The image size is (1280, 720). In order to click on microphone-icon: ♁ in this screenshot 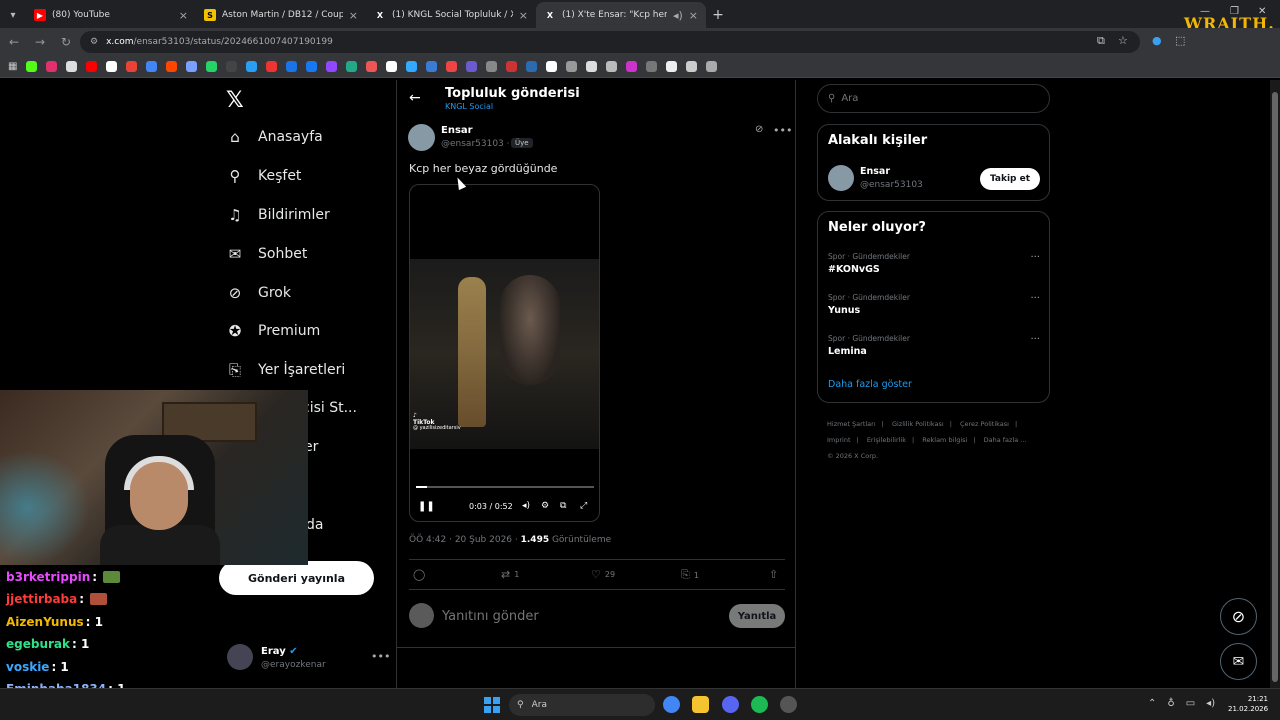, I will do `click(1170, 703)`.